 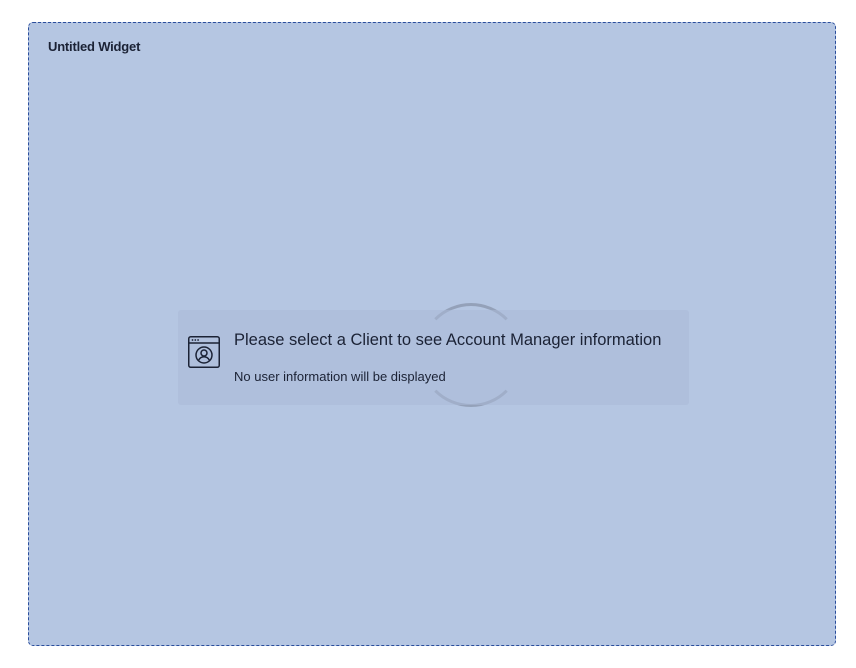 What do you see at coordinates (94, 46) in the screenshot?
I see `widget-title: Untitled Widget` at bounding box center [94, 46].